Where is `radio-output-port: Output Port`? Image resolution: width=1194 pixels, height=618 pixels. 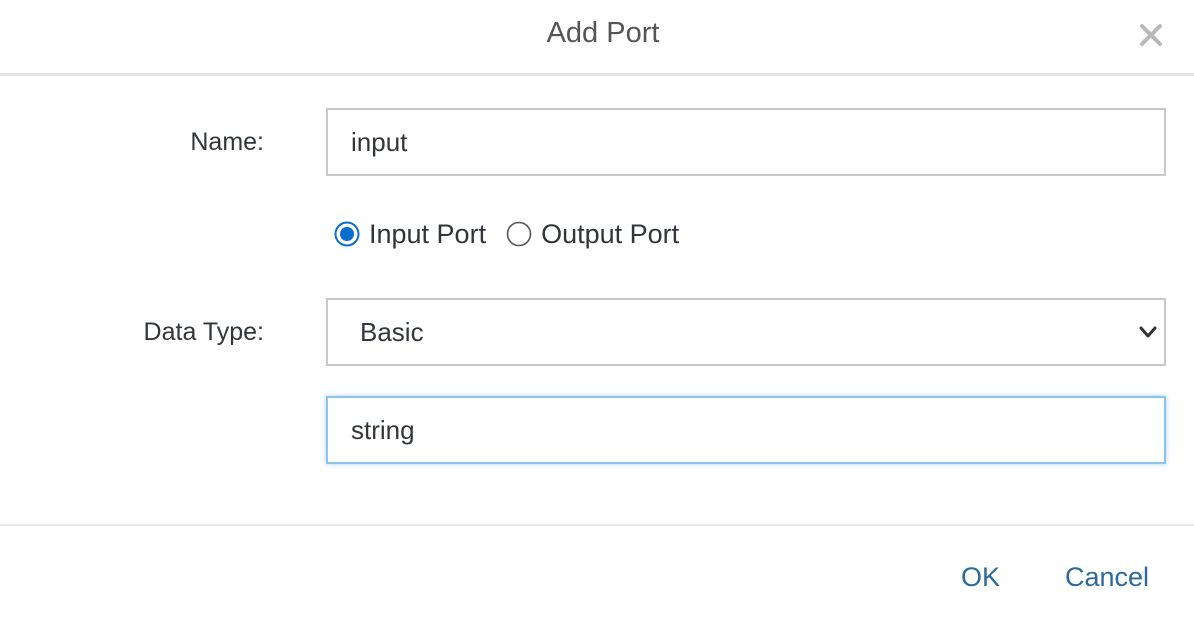 radio-output-port: Output Port is located at coordinates (592, 234).